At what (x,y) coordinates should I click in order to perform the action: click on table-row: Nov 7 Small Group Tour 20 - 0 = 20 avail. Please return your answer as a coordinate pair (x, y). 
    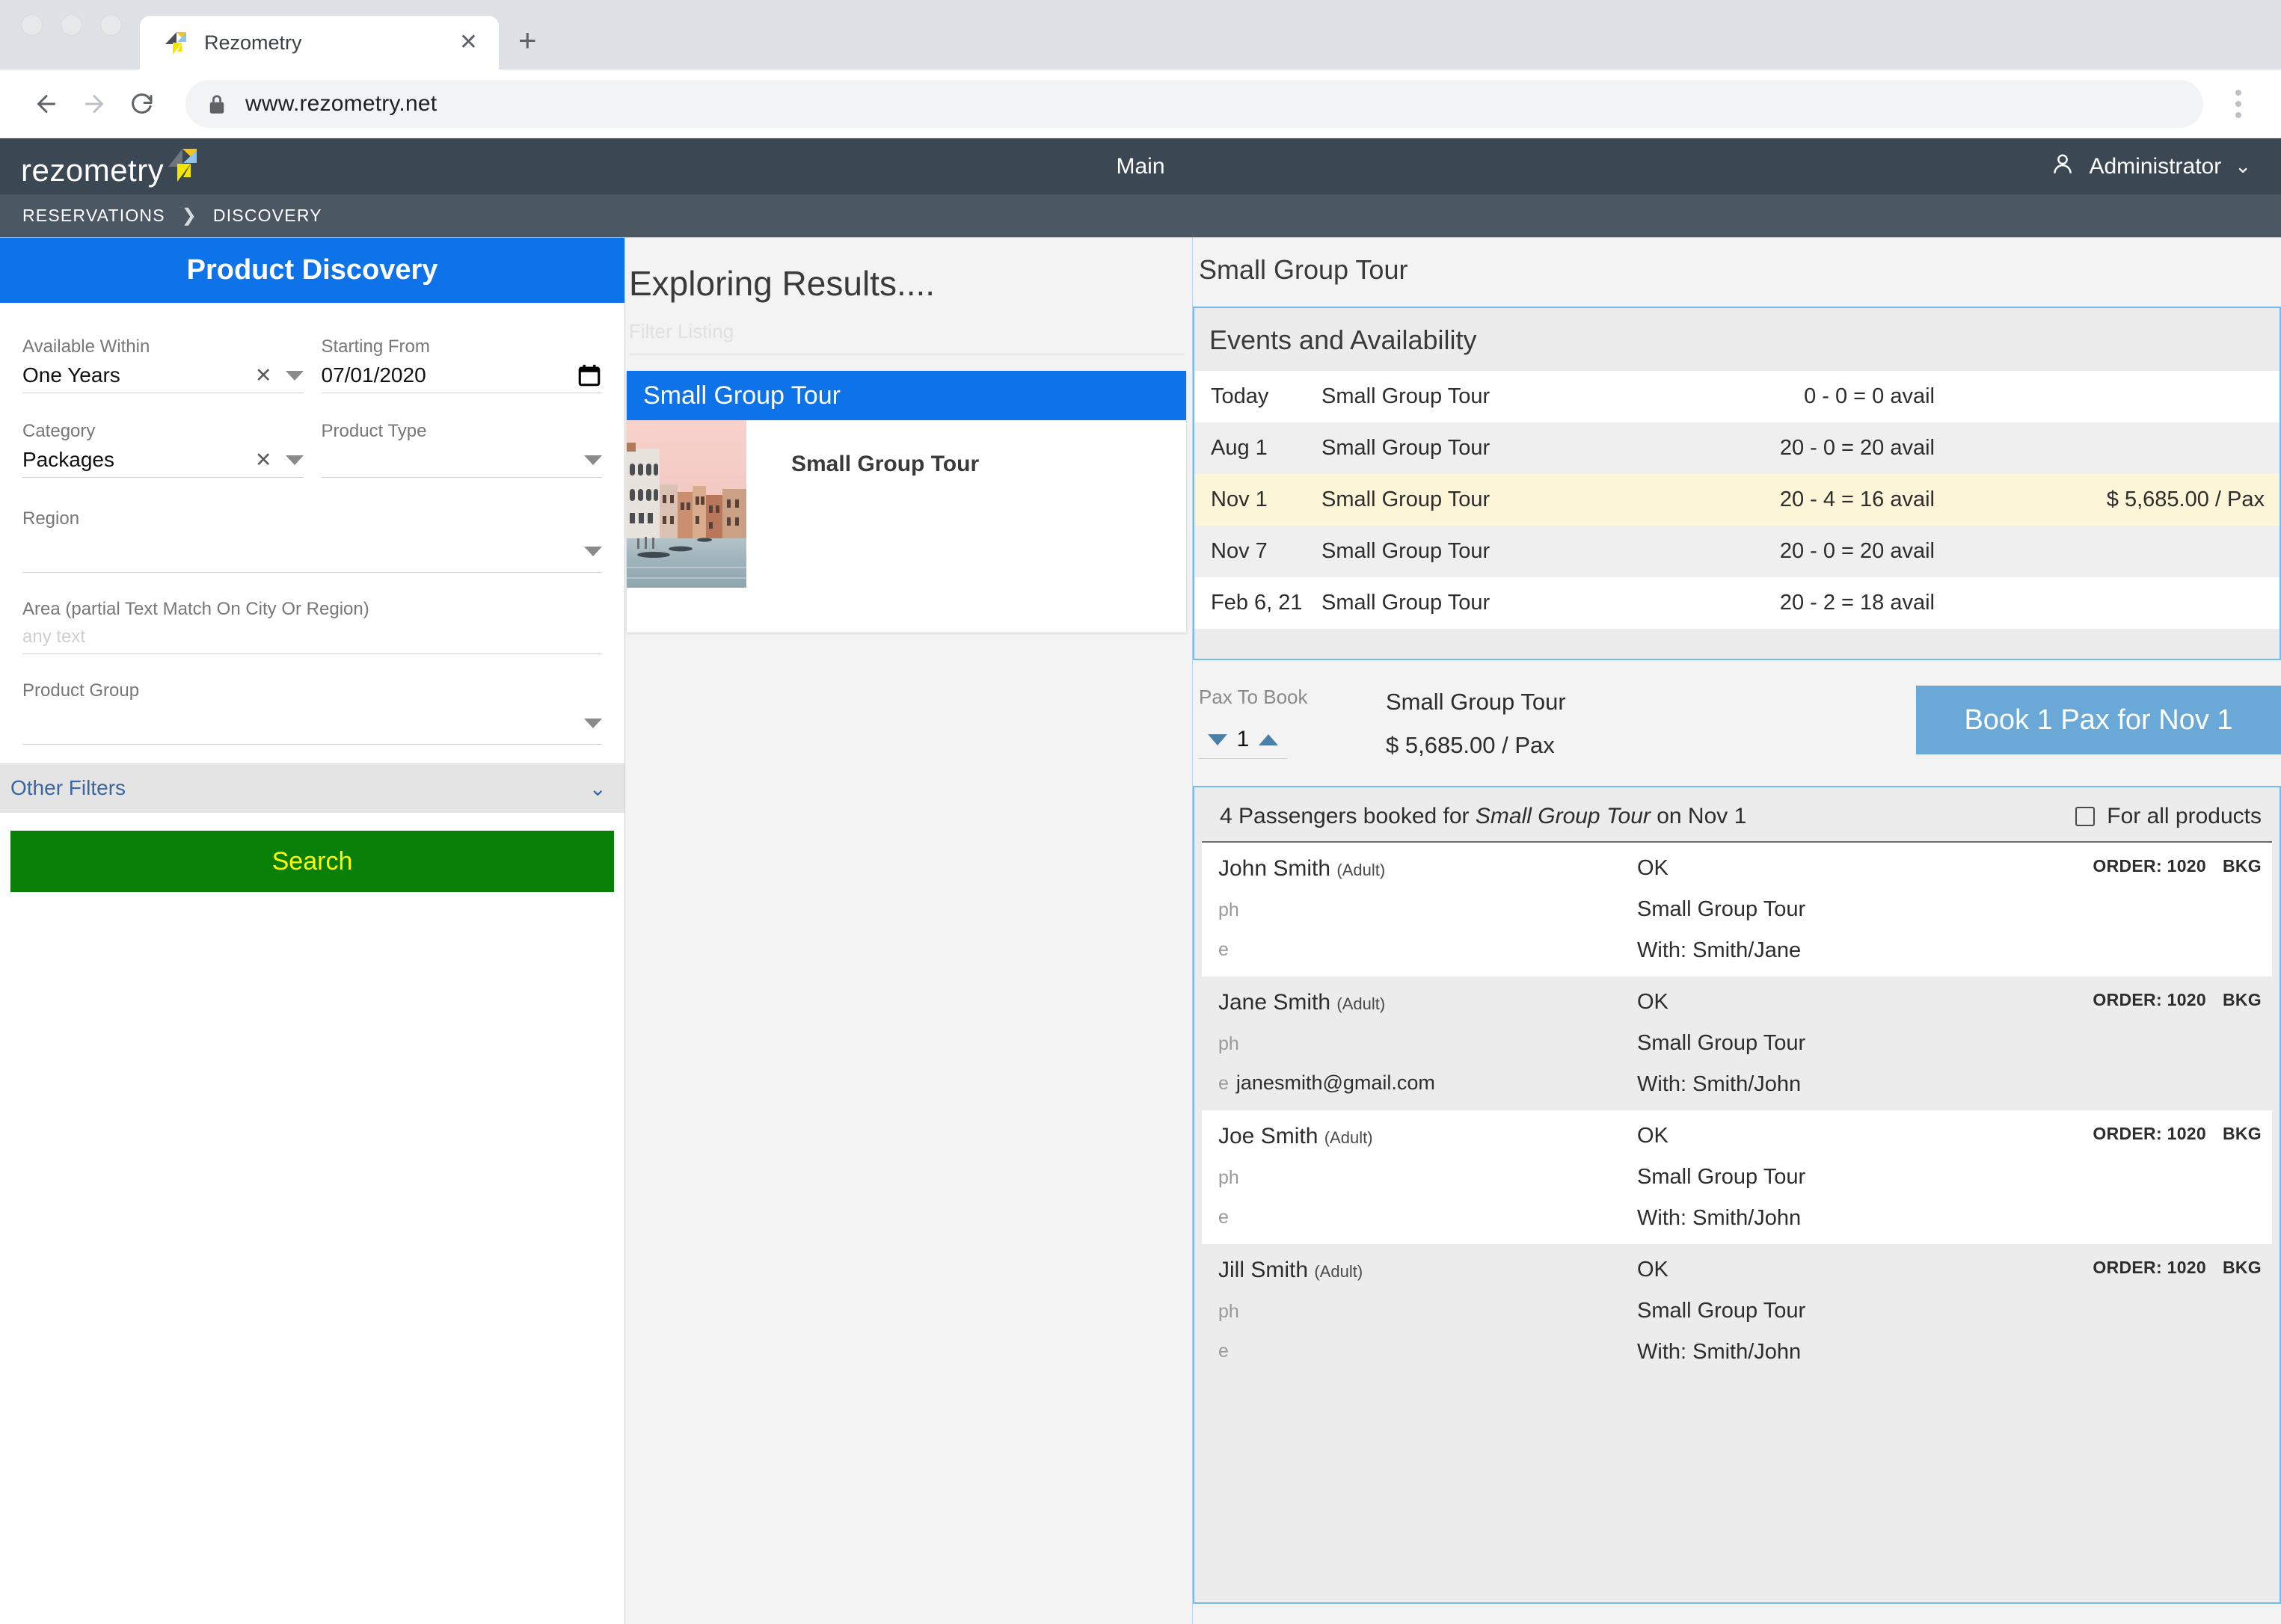
    Looking at the image, I should click on (1737, 551).